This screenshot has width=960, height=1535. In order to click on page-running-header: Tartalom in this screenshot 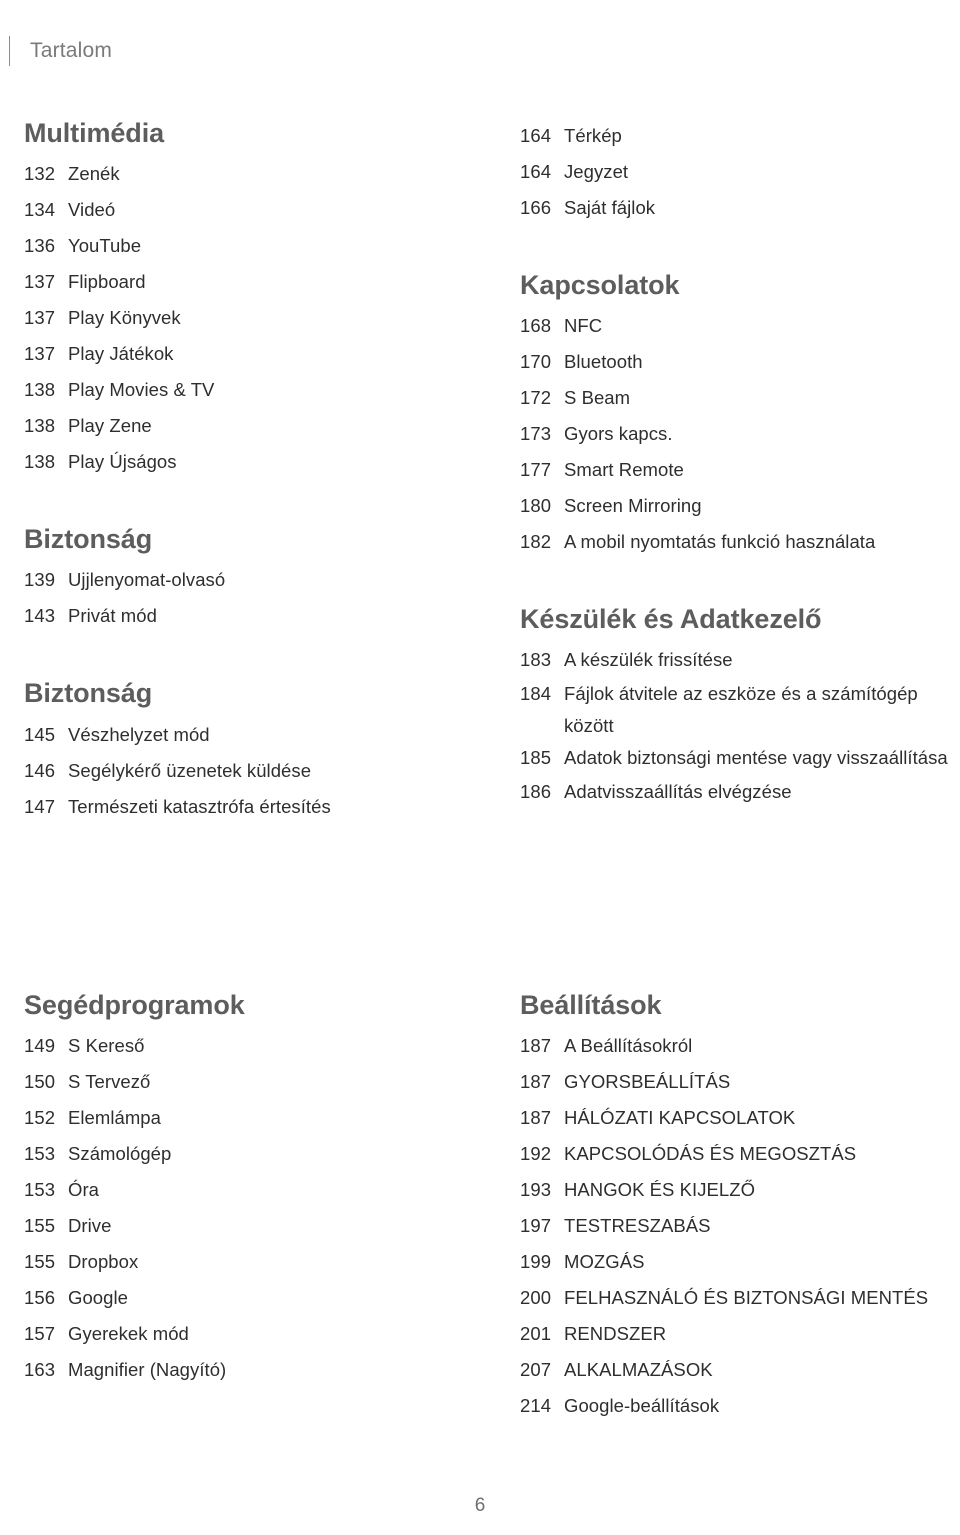, I will do `click(60, 51)`.